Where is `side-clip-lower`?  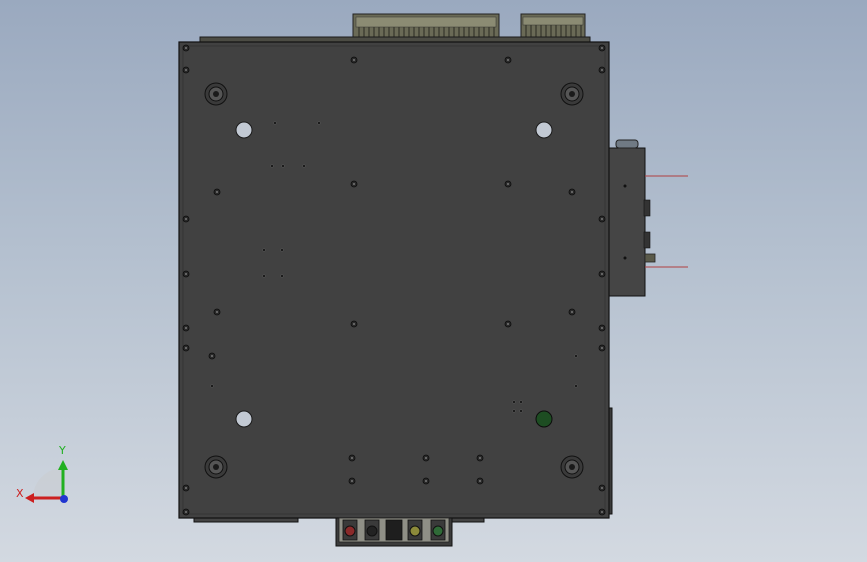
side-clip-lower is located at coordinates (647, 240).